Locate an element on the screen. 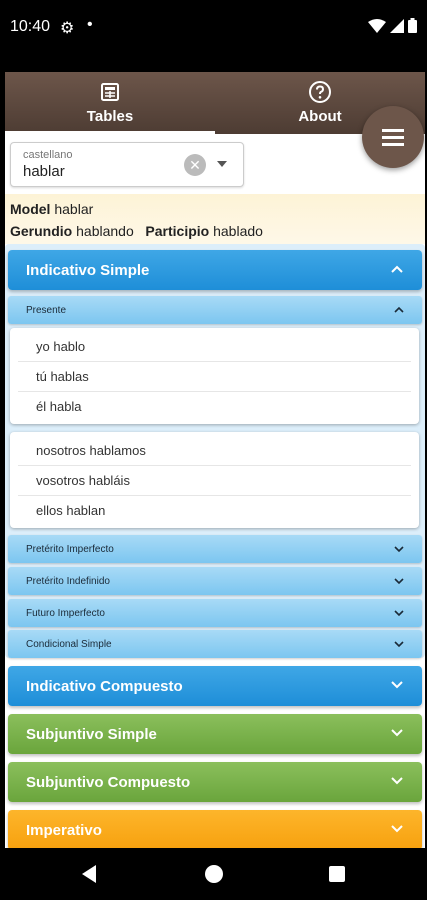 This screenshot has width=427, height=900. conjugation-row: tú hablas is located at coordinates (214, 377).